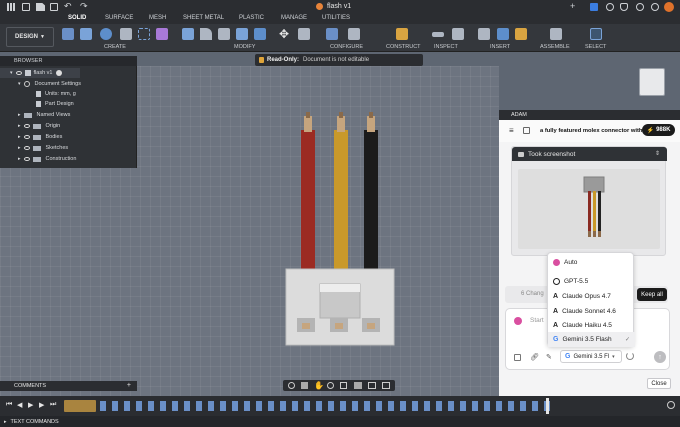  What do you see at coordinates (595, 47) in the screenshot?
I see `group-select: SELECT` at bounding box center [595, 47].